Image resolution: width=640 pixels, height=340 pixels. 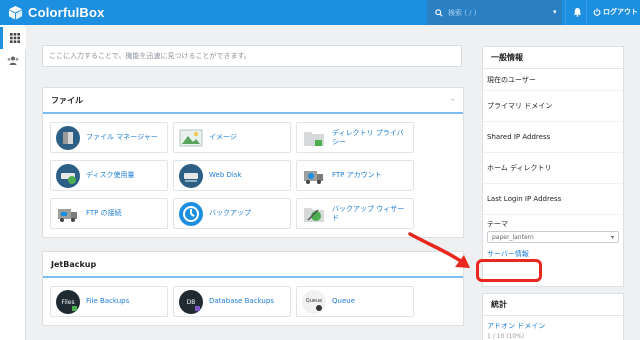 I want to click on tile-label: バックアップ, so click(x=230, y=213).